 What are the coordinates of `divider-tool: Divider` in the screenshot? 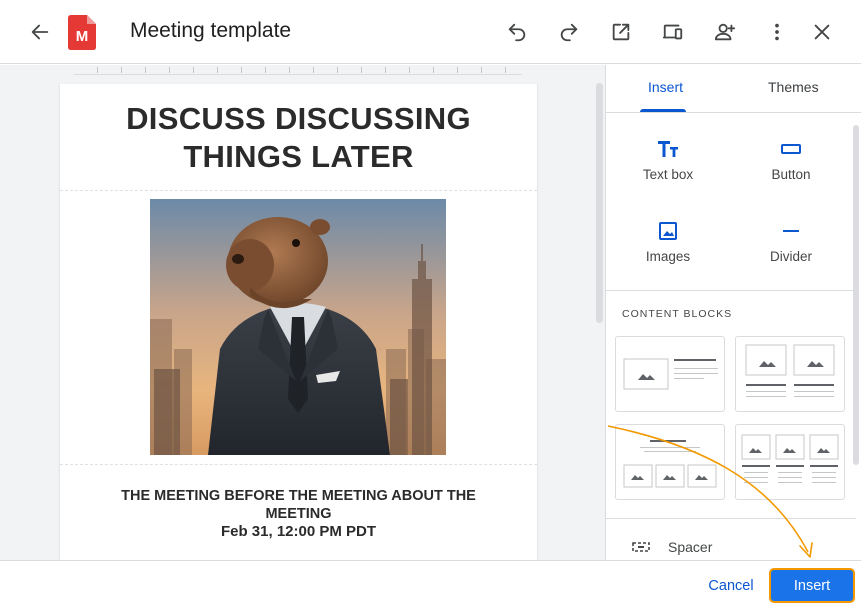 It's located at (791, 247).